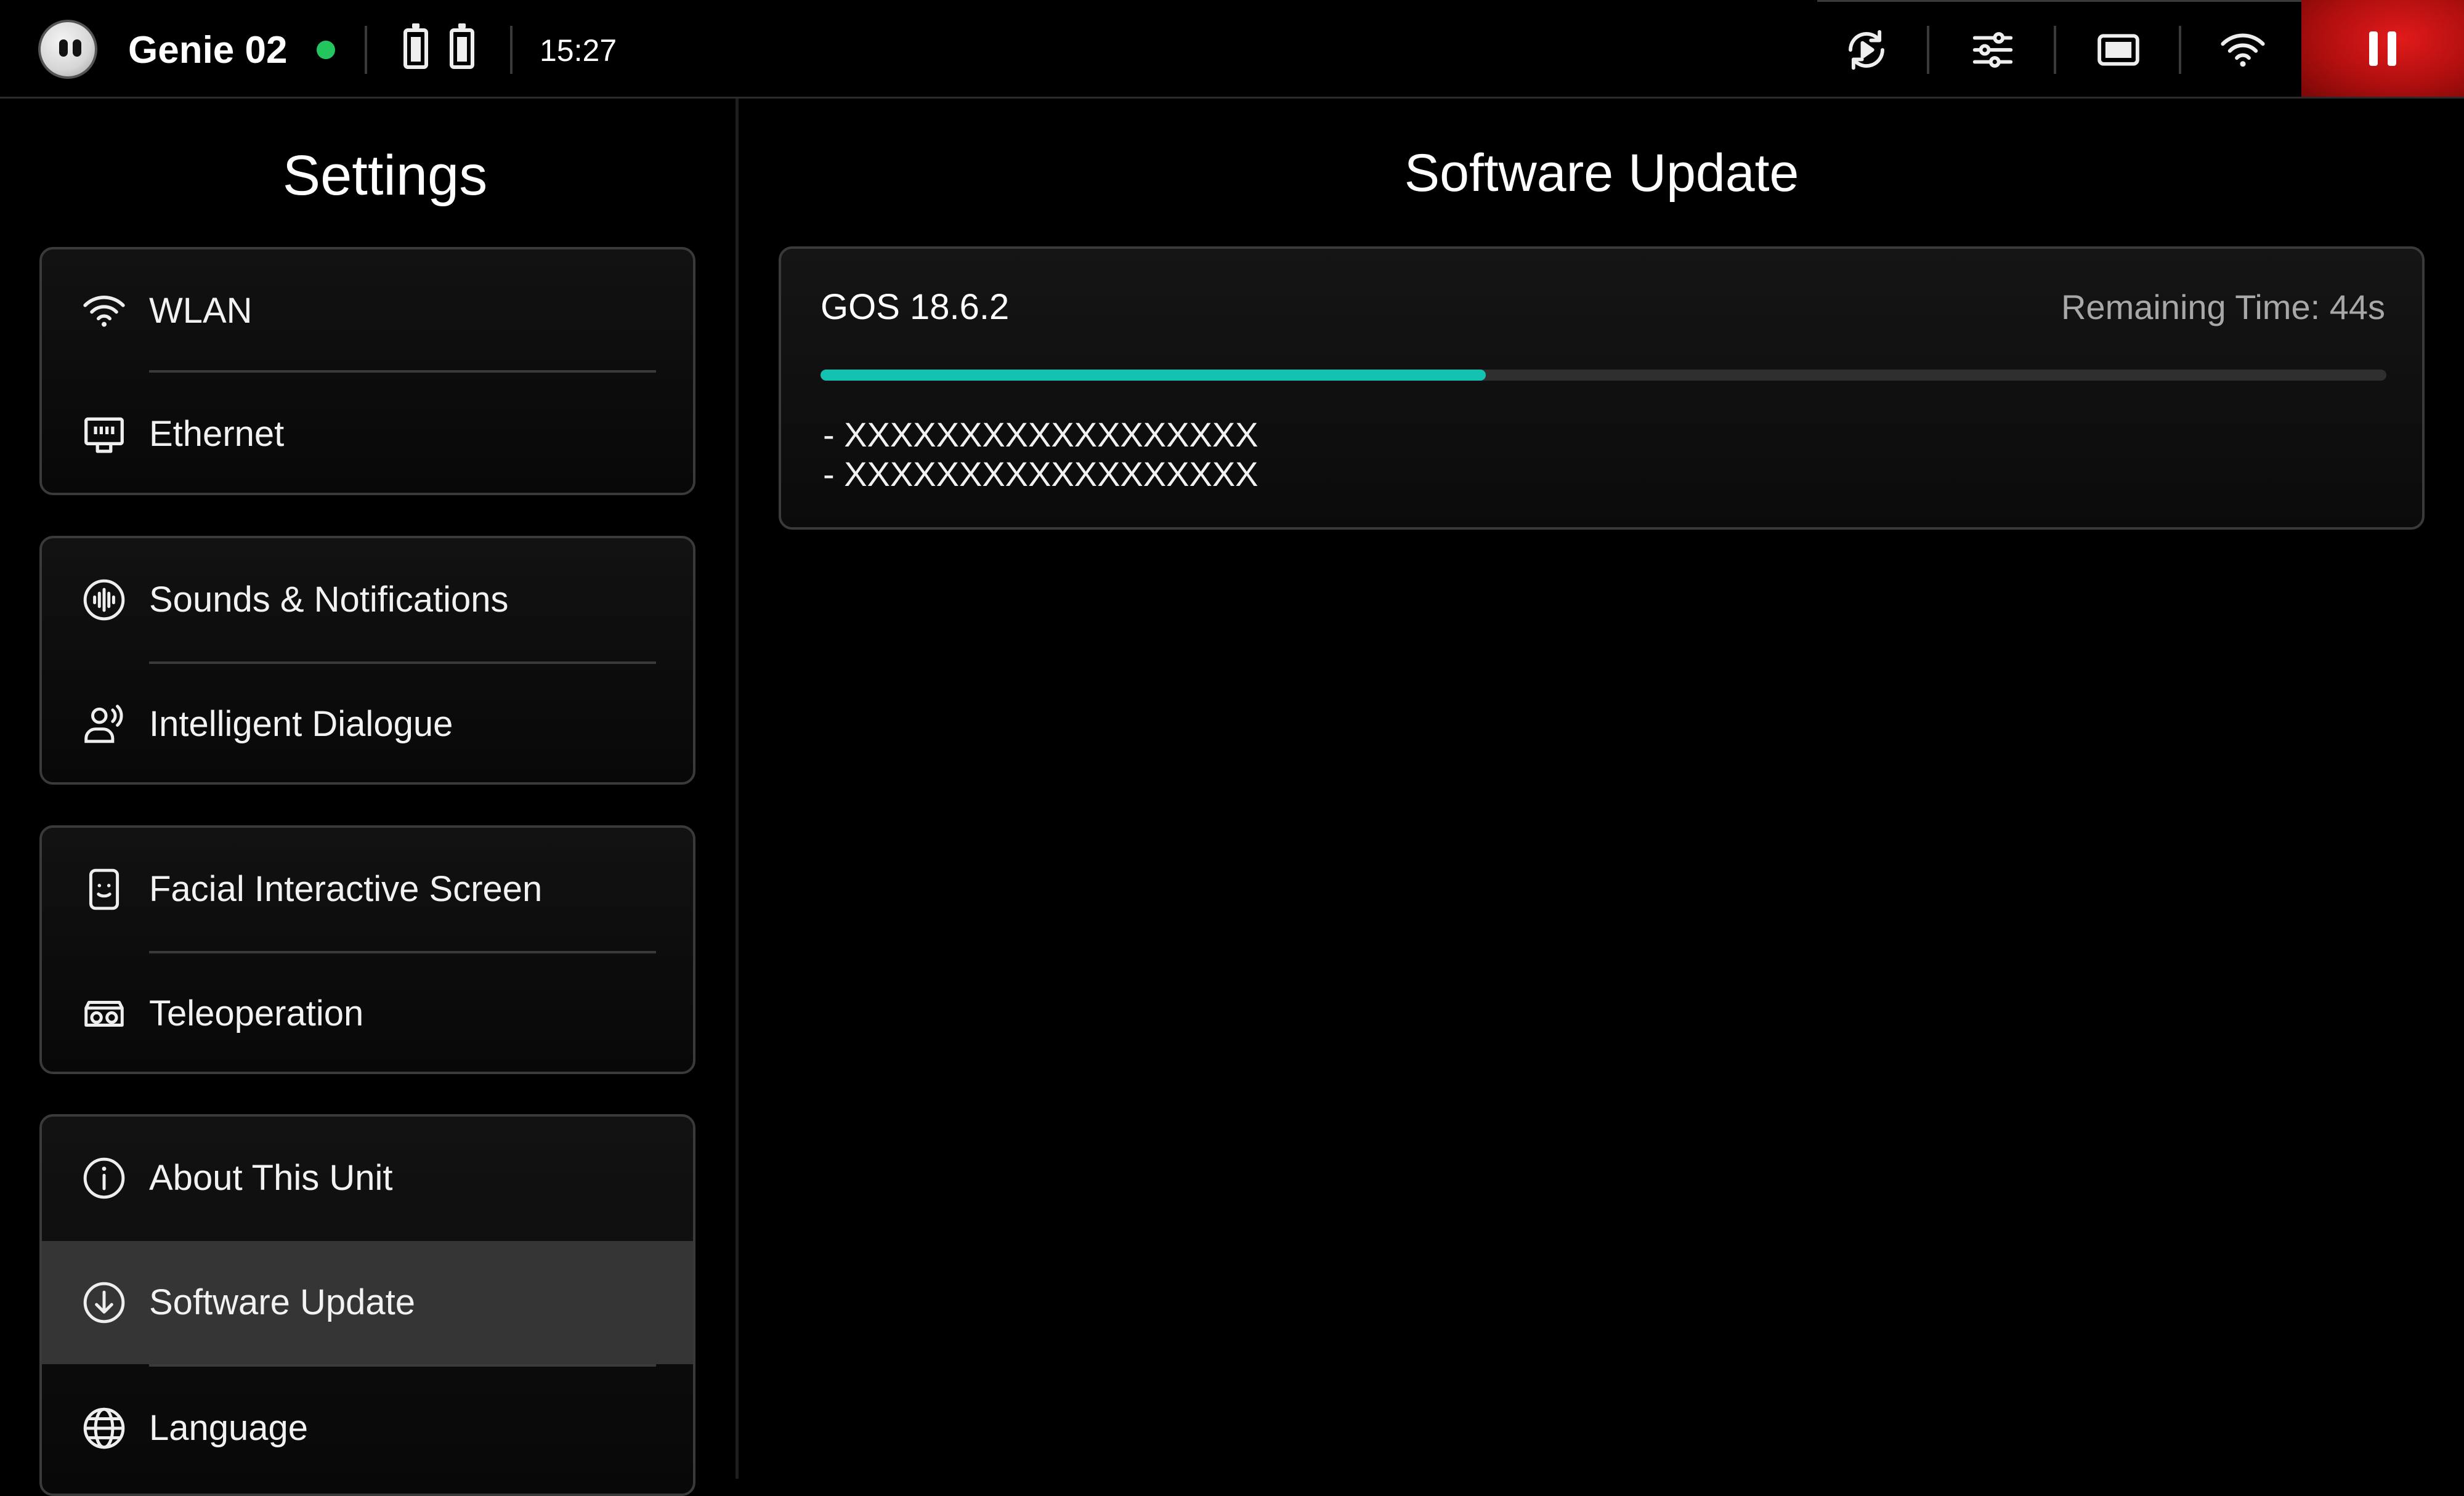  I want to click on globe-icon, so click(104, 1428).